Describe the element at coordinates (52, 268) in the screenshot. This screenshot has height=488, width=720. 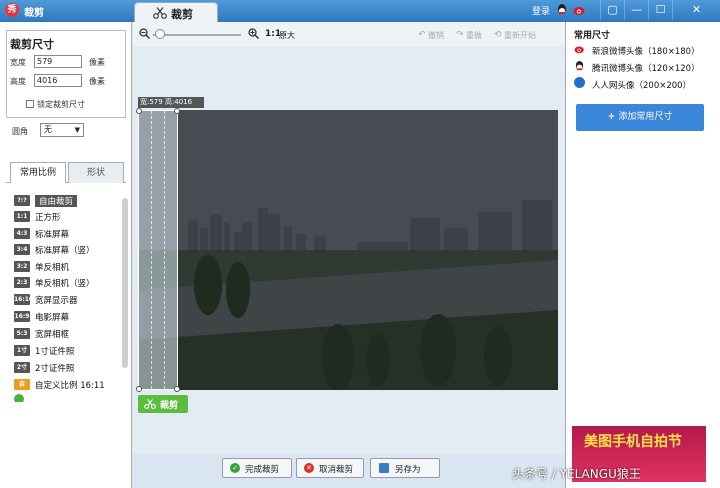
I see `ratio-label: 单反相机` at that location.